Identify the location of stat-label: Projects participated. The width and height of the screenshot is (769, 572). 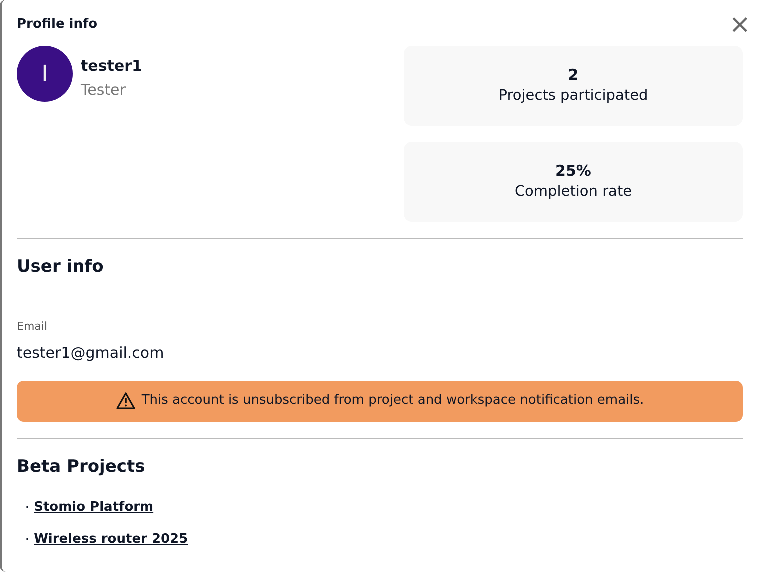
(573, 96).